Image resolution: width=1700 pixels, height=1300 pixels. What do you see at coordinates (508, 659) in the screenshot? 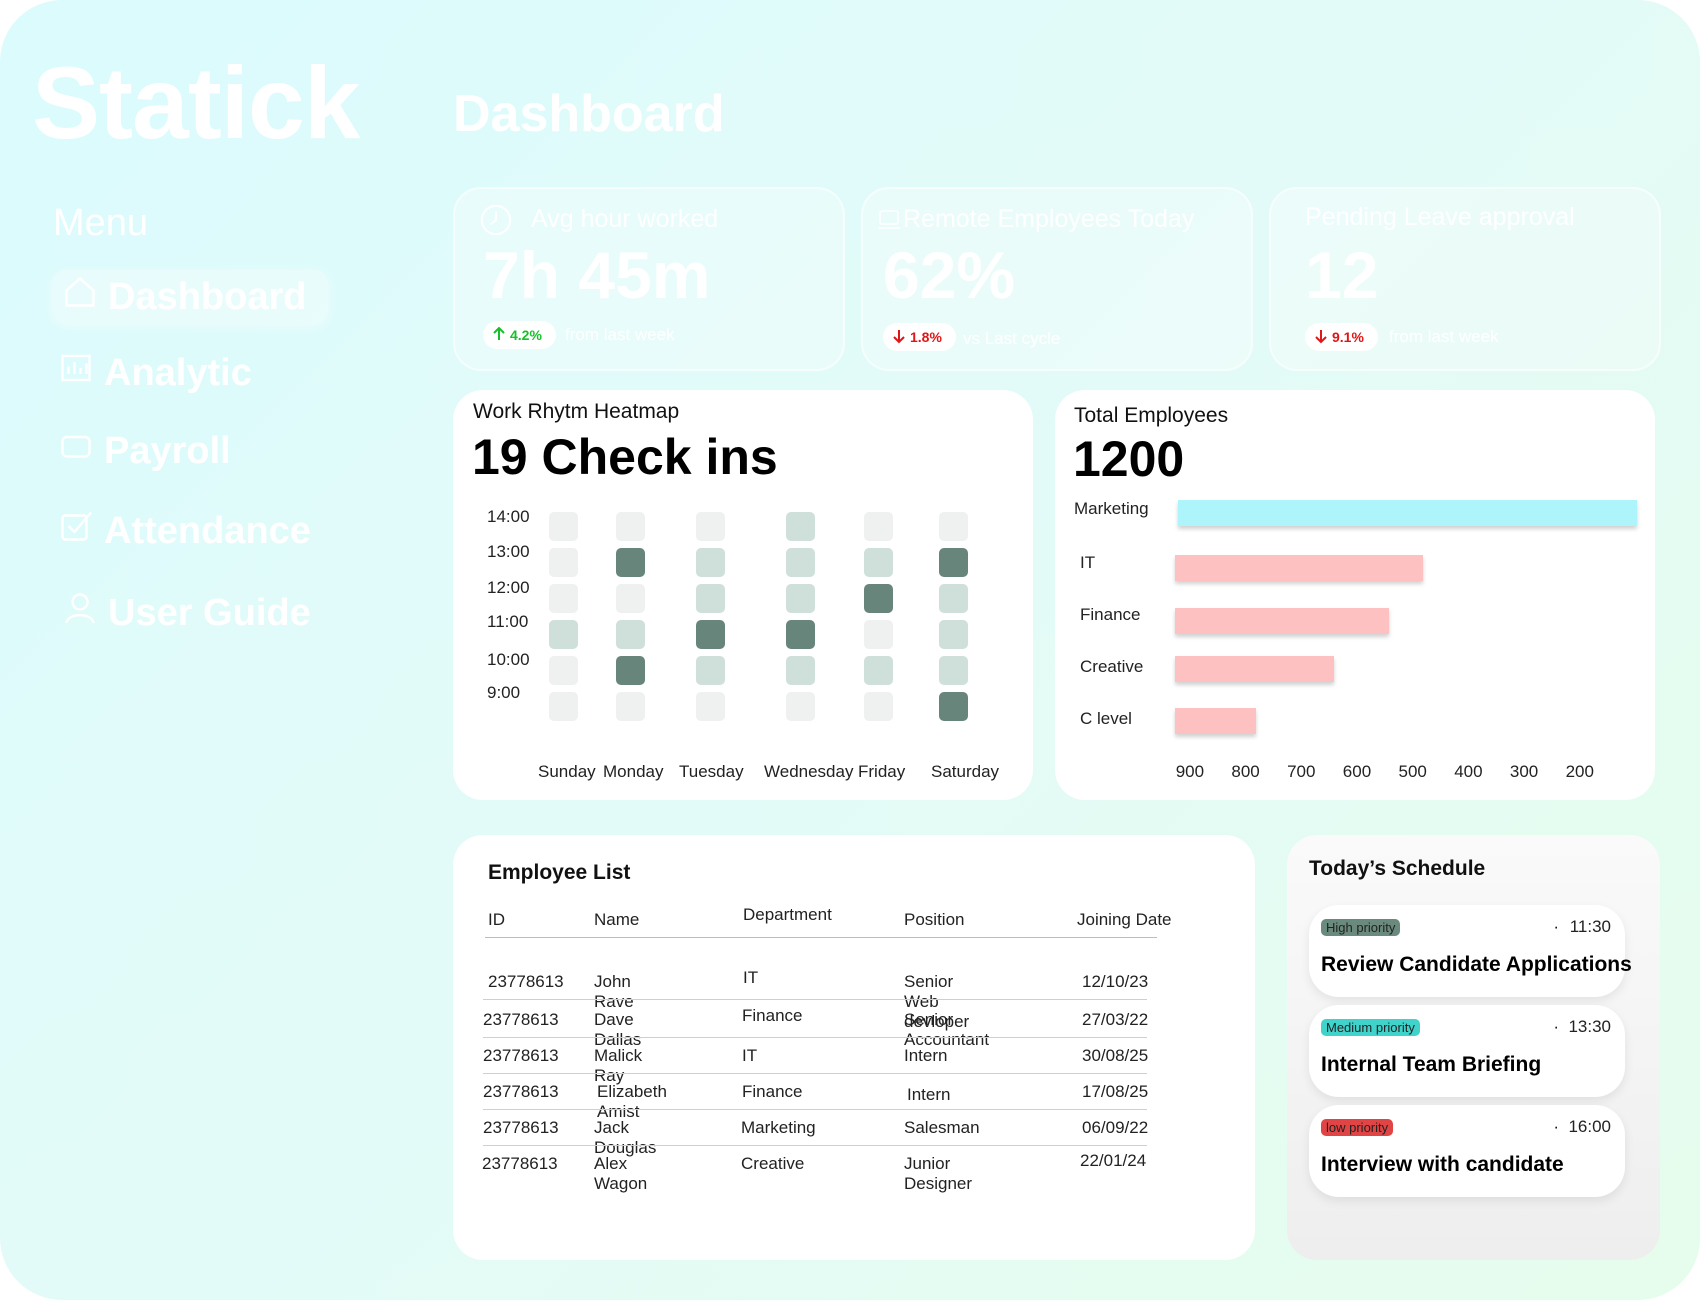
I see `heatmap-time-label: 10:00` at bounding box center [508, 659].